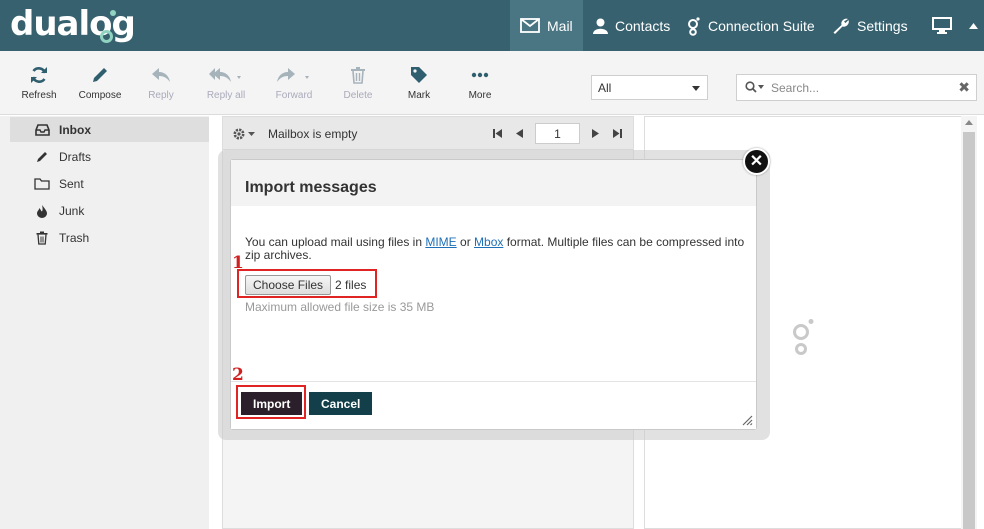 The height and width of the screenshot is (529, 984). Describe the element at coordinates (546, 25) in the screenshot. I see `nav-mail: Mail` at that location.